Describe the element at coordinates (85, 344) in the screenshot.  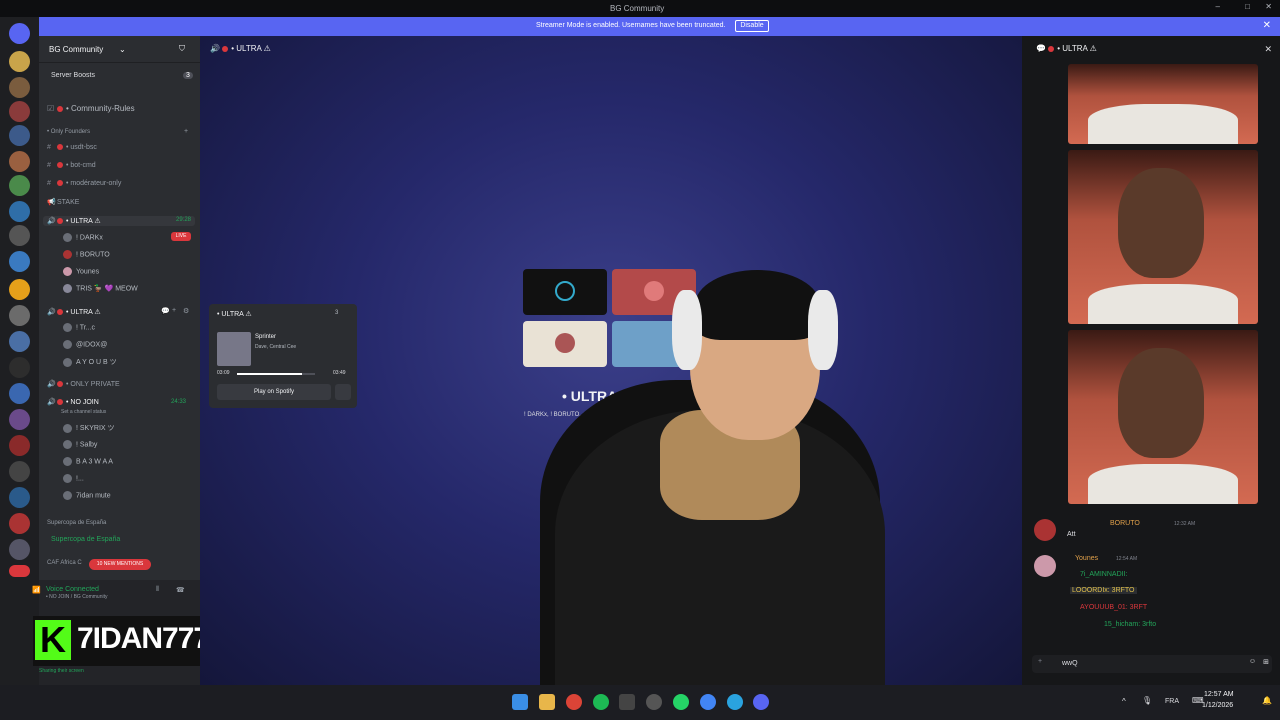
I see `voice-member: @IDOX@` at that location.